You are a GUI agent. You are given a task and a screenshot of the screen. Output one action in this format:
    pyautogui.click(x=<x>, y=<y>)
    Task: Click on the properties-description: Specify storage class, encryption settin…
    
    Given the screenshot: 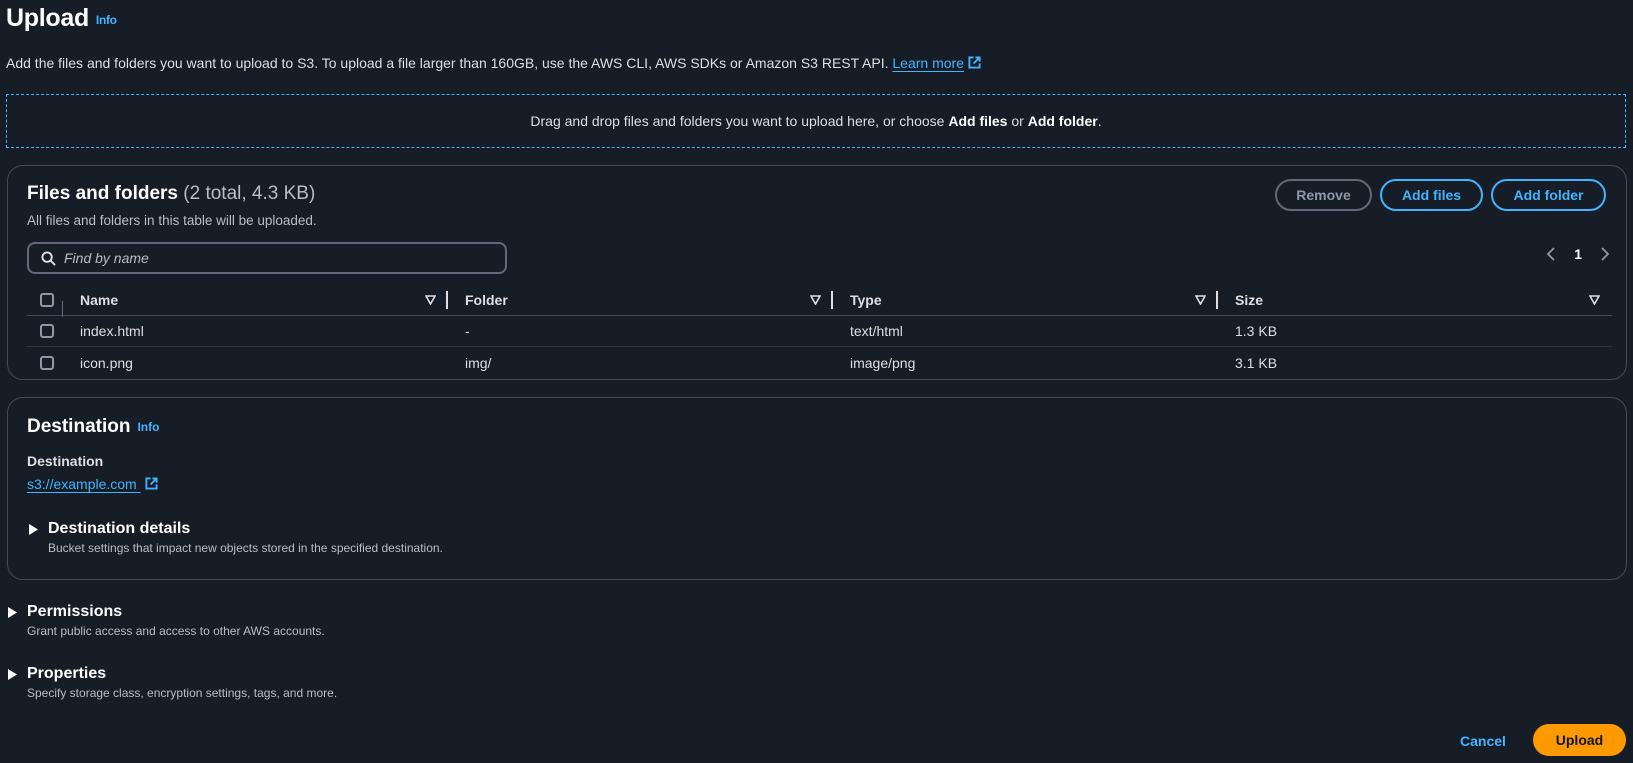 What is the action you would take?
    pyautogui.click(x=182, y=693)
    